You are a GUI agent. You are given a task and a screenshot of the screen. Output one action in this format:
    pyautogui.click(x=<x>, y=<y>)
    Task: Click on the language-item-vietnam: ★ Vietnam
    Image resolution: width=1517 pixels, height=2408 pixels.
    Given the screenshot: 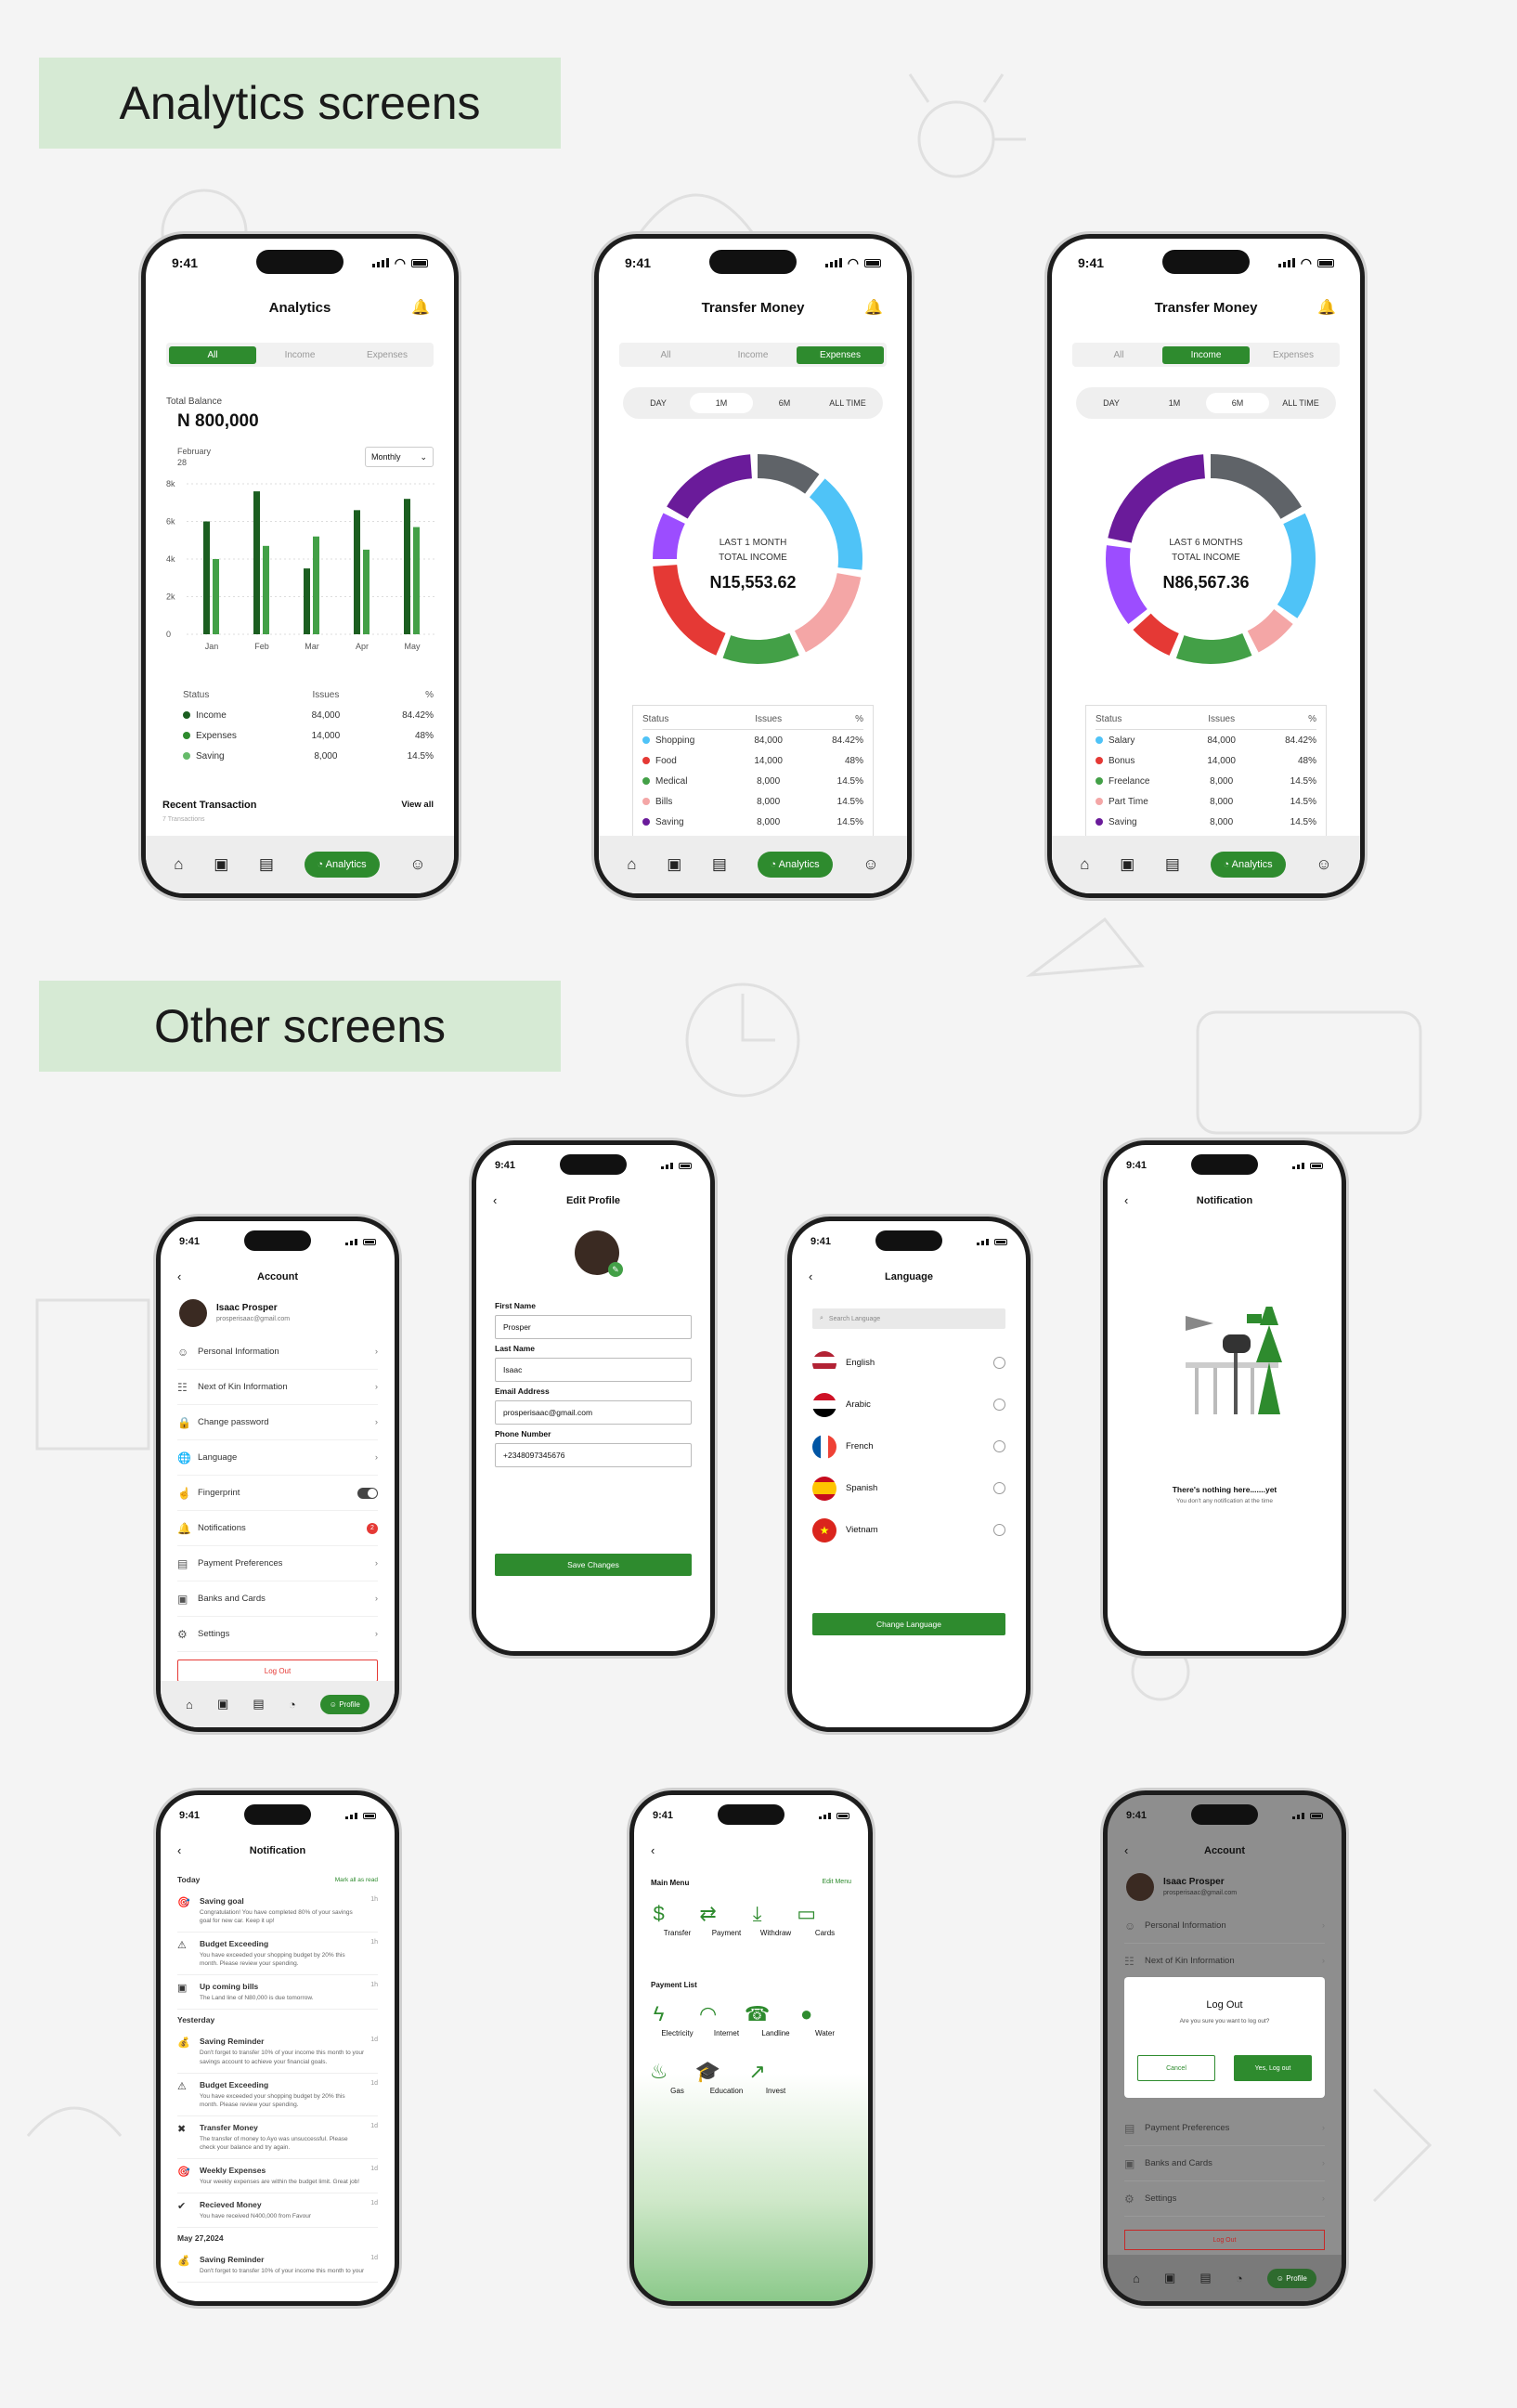 What is the action you would take?
    pyautogui.click(x=909, y=1530)
    